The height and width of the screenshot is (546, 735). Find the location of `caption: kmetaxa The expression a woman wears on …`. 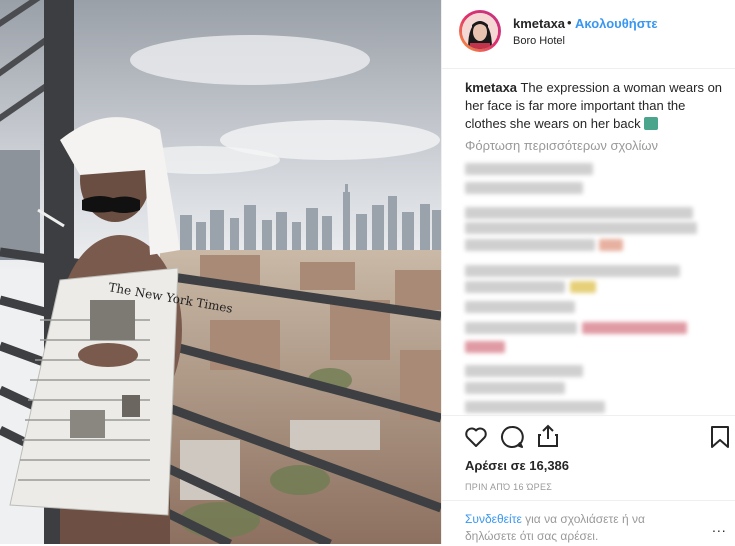

caption: kmetaxa The expression a woman wears on … is located at coordinates (595, 106).